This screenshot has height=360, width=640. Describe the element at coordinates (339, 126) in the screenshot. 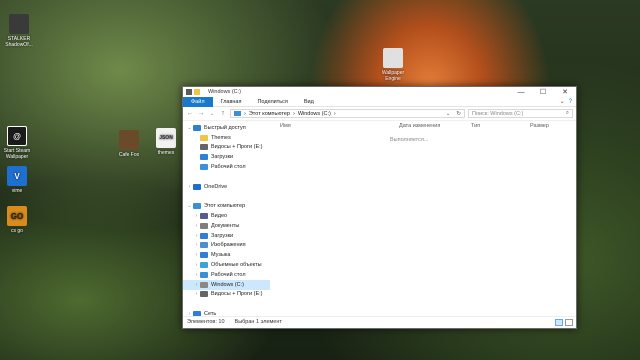

I see `column-name: Имя` at that location.